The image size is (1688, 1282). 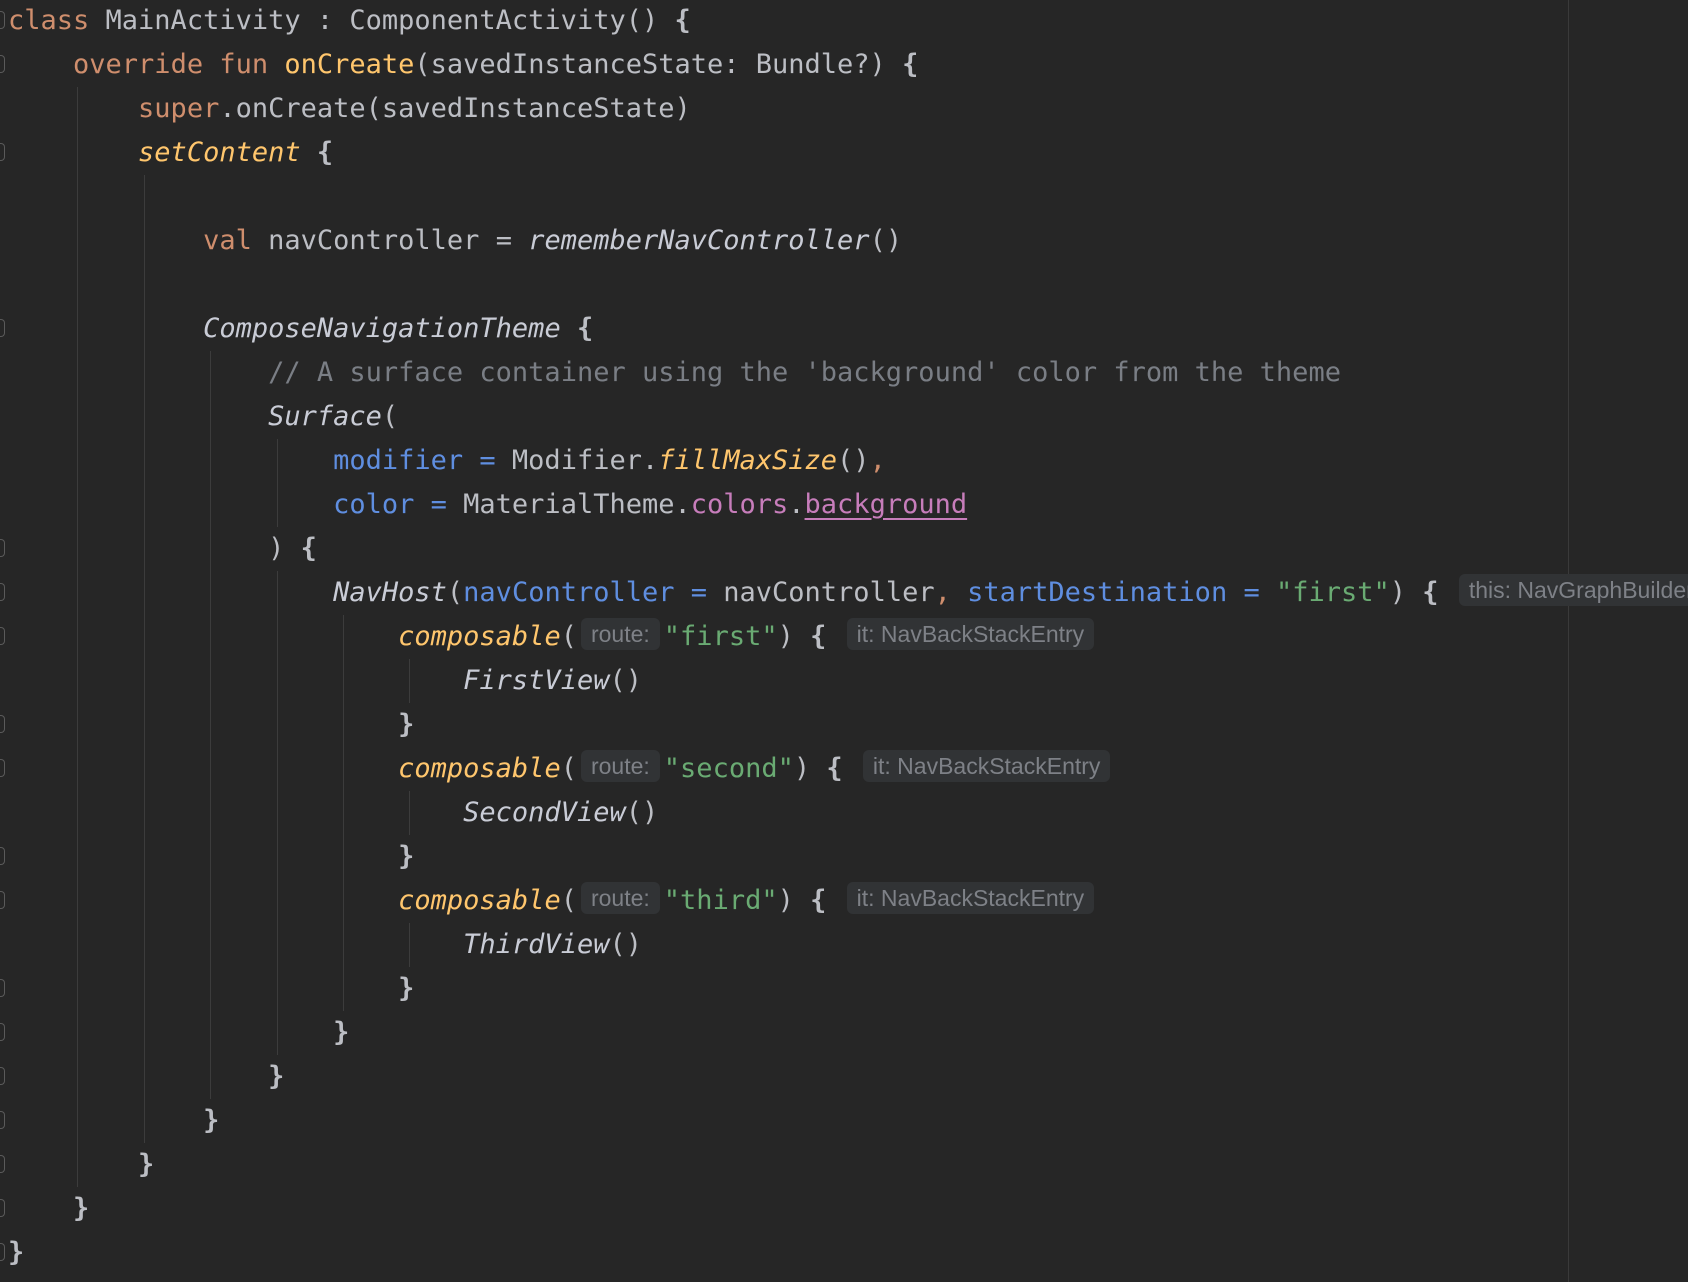 I want to click on code-token: navController =, so click(x=593, y=592).